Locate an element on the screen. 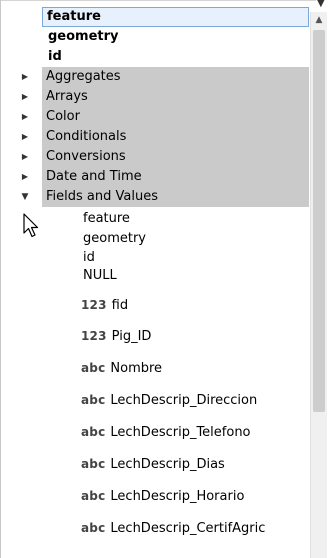 Image resolution: width=328 pixels, height=558 pixels. field-item-pig-id: 123 Pig_ID is located at coordinates (116, 336).